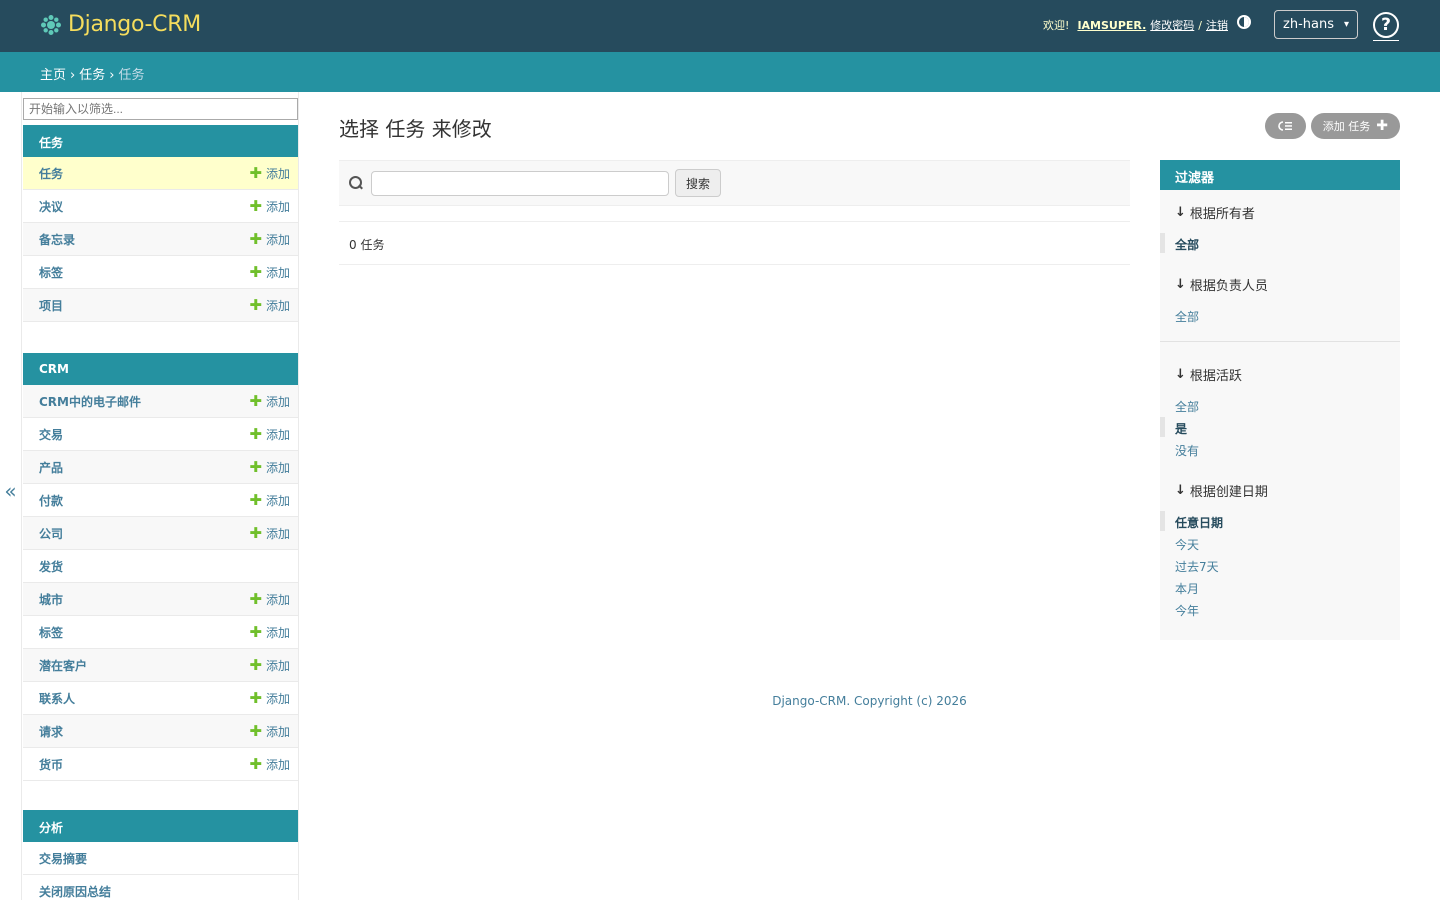 Image resolution: width=1440 pixels, height=900 pixels. What do you see at coordinates (51, 764) in the screenshot?
I see `sidebar-item-label: 货币` at bounding box center [51, 764].